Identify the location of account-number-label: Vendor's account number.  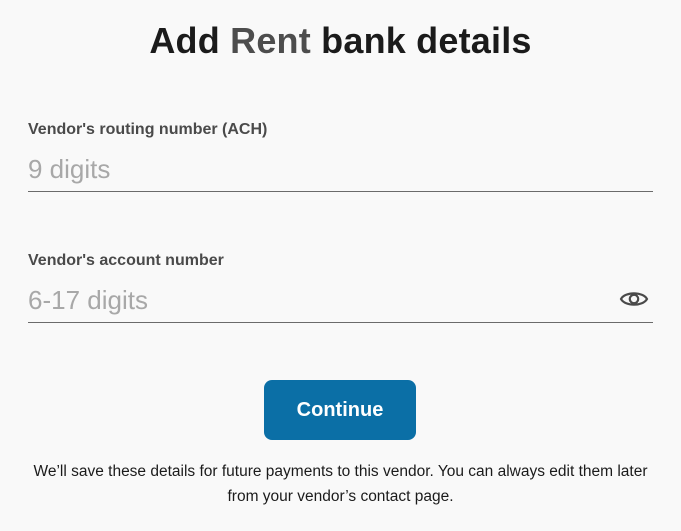
(126, 260).